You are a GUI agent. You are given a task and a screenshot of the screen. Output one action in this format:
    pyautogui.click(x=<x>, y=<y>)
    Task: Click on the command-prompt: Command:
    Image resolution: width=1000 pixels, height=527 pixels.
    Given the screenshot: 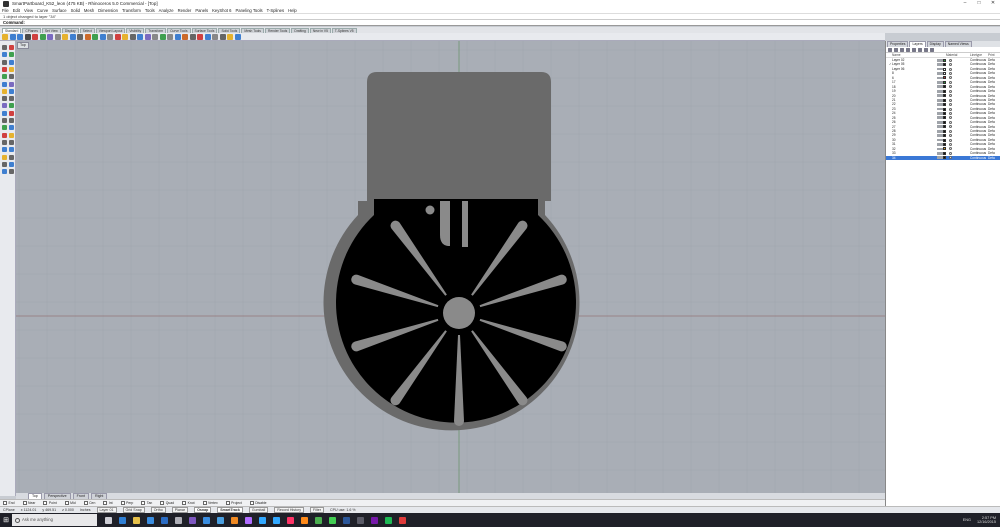 What is the action you would take?
    pyautogui.click(x=500, y=23)
    